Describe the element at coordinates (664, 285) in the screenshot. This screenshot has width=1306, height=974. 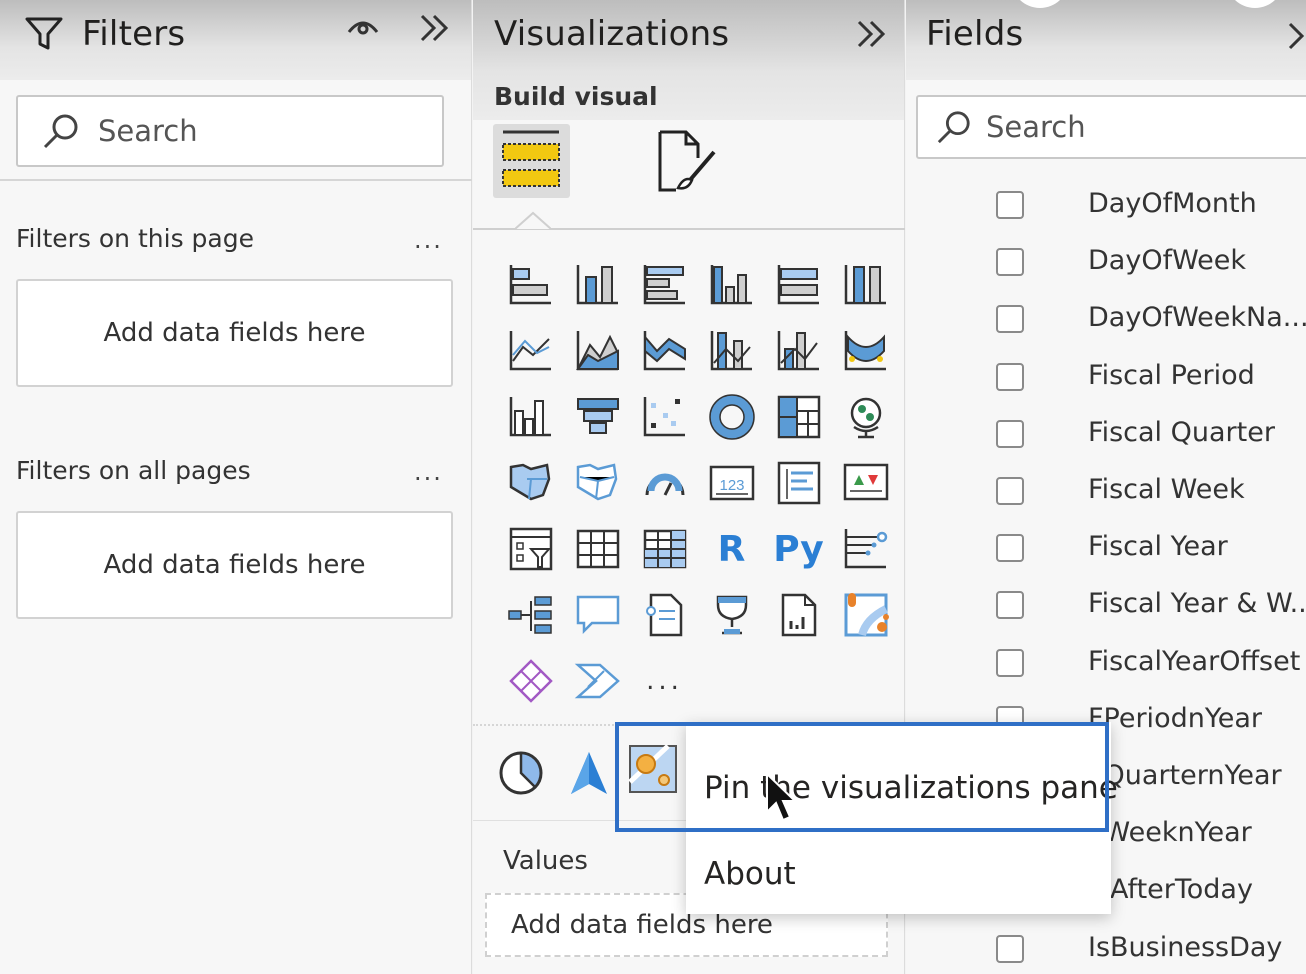
I see `clustered-bar-chart-button` at that location.